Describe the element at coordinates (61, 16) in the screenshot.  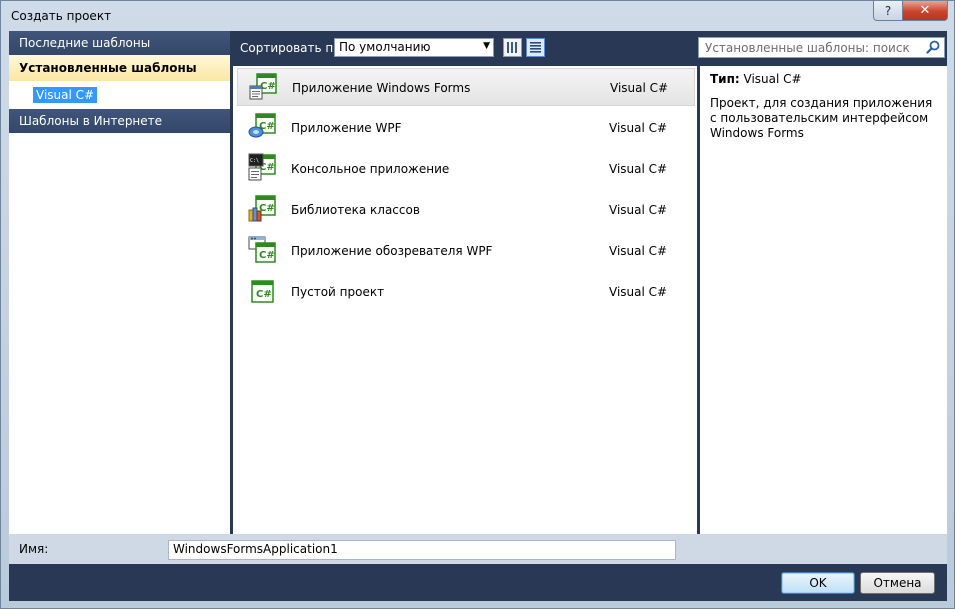
I see `window-title: Создать проект` at that location.